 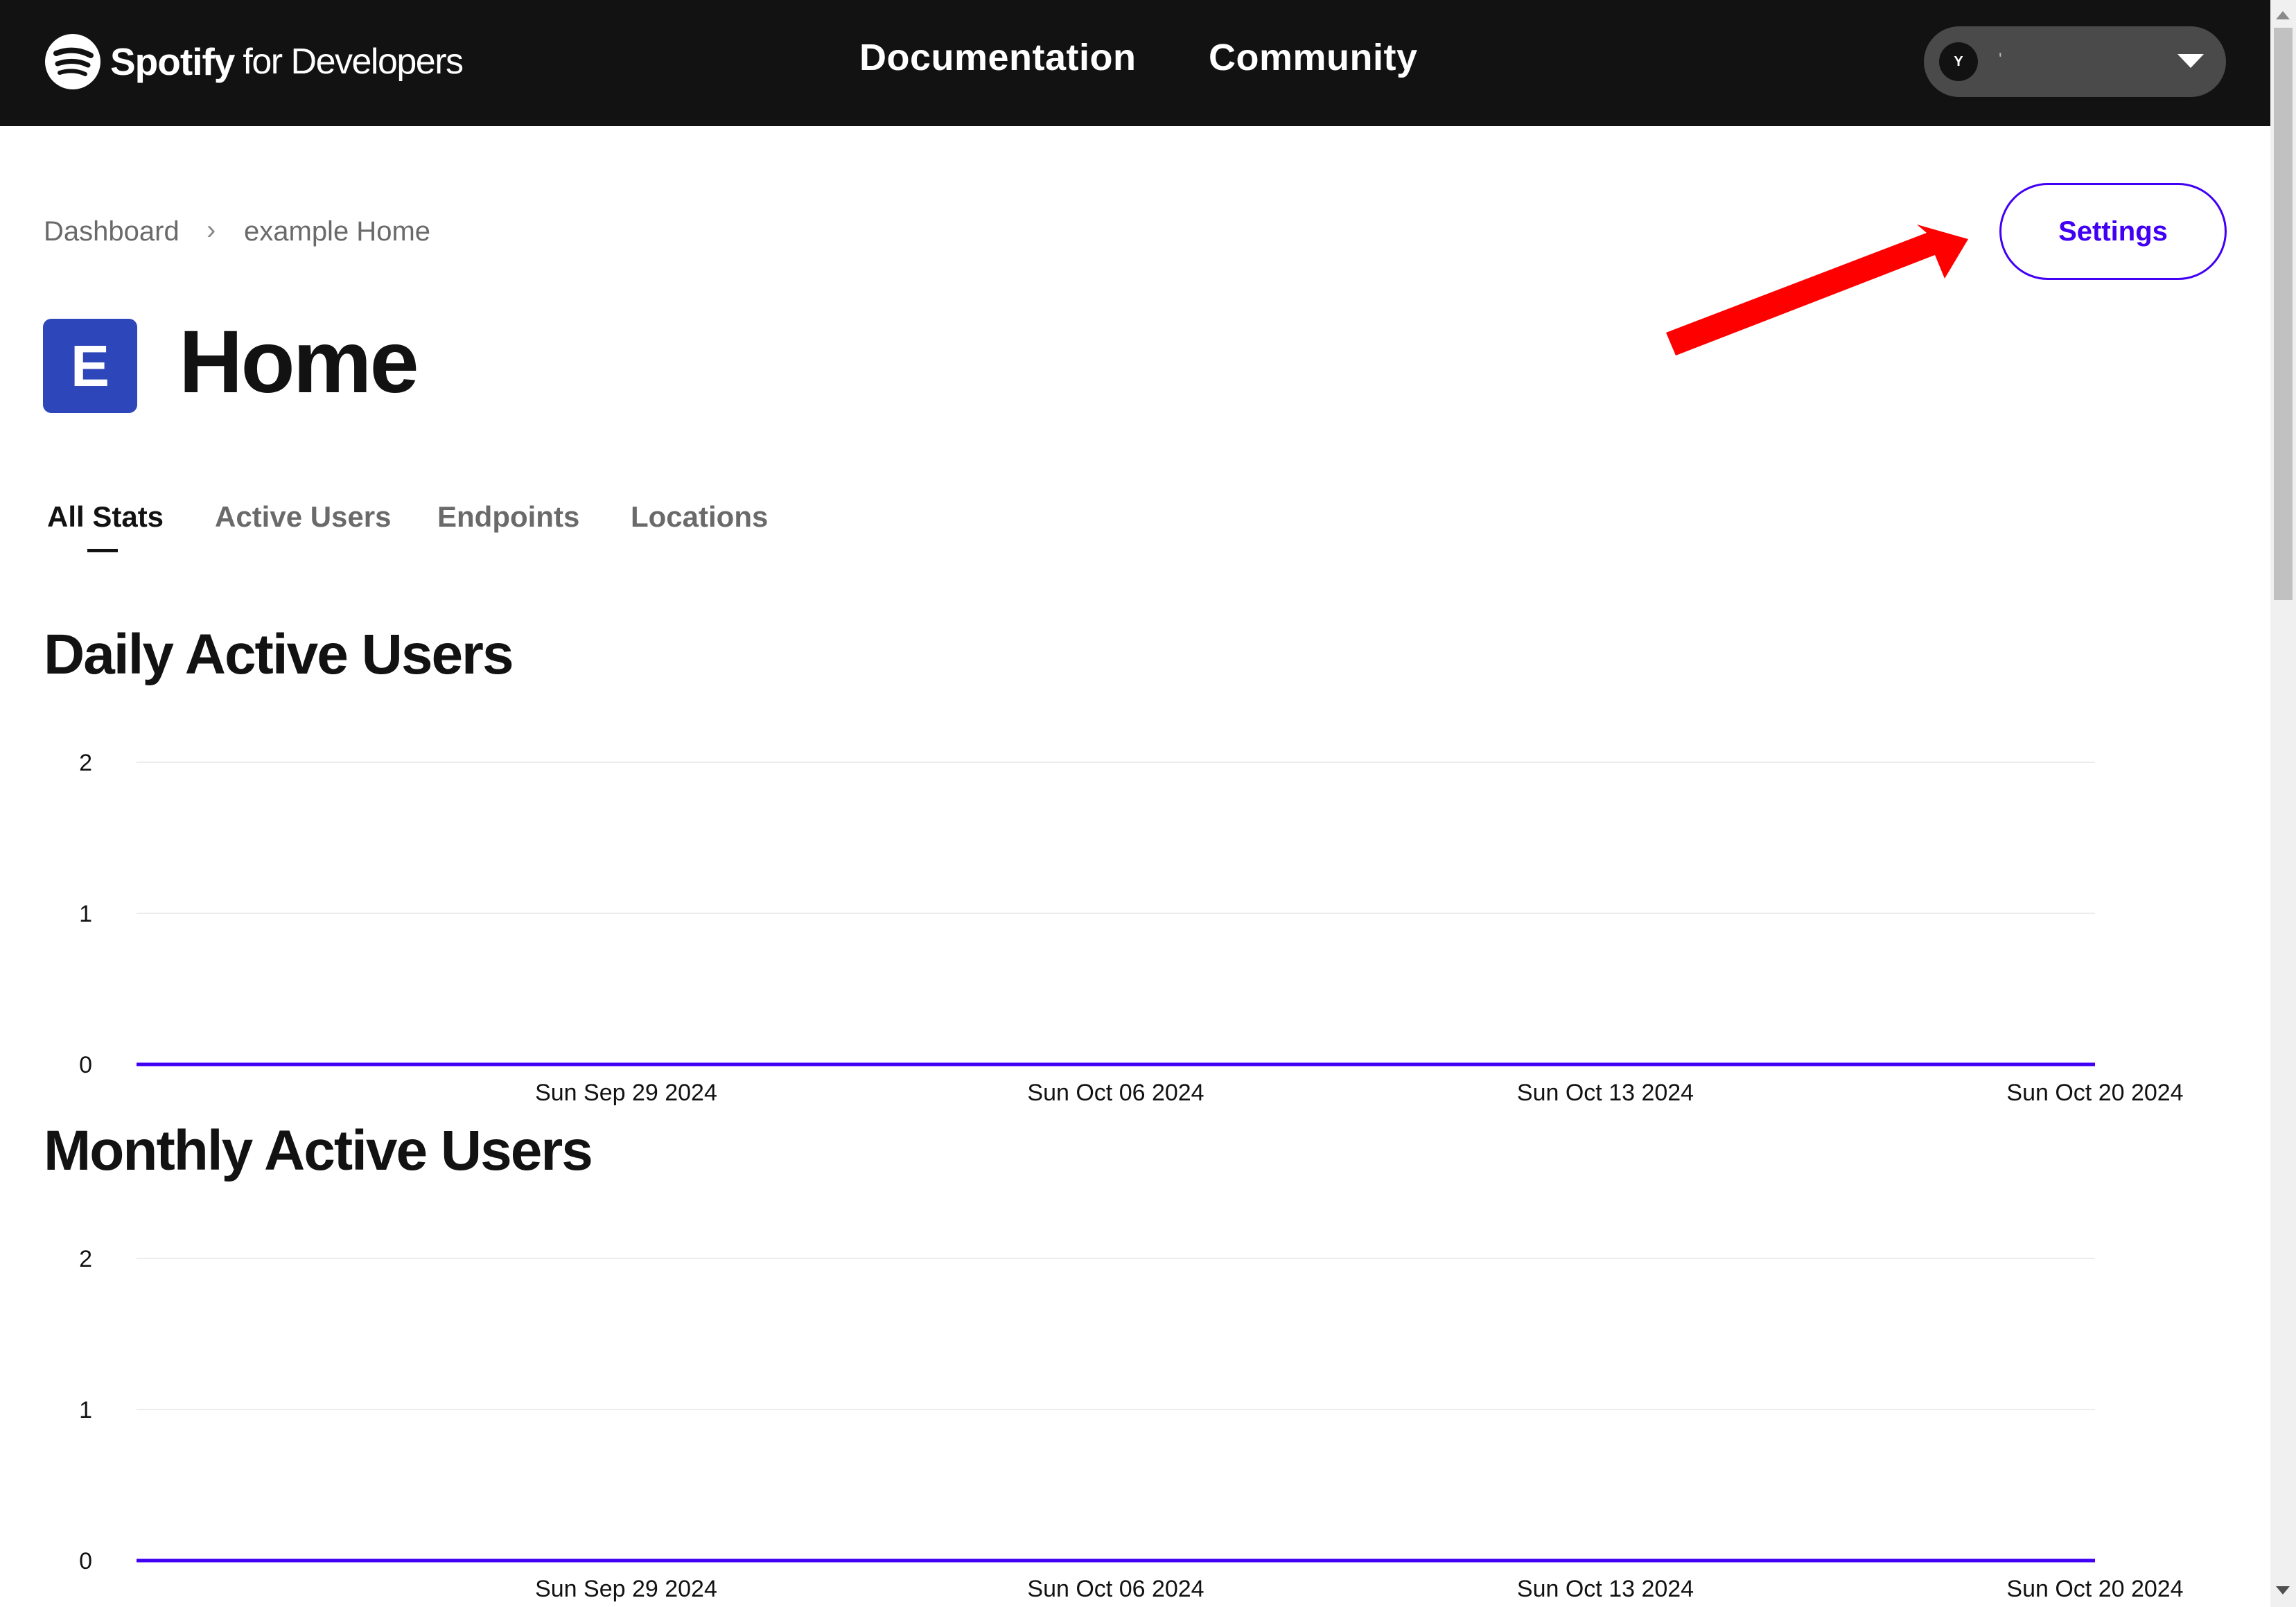 What do you see at coordinates (508, 517) in the screenshot?
I see `tab-endpoints: Endpoints` at bounding box center [508, 517].